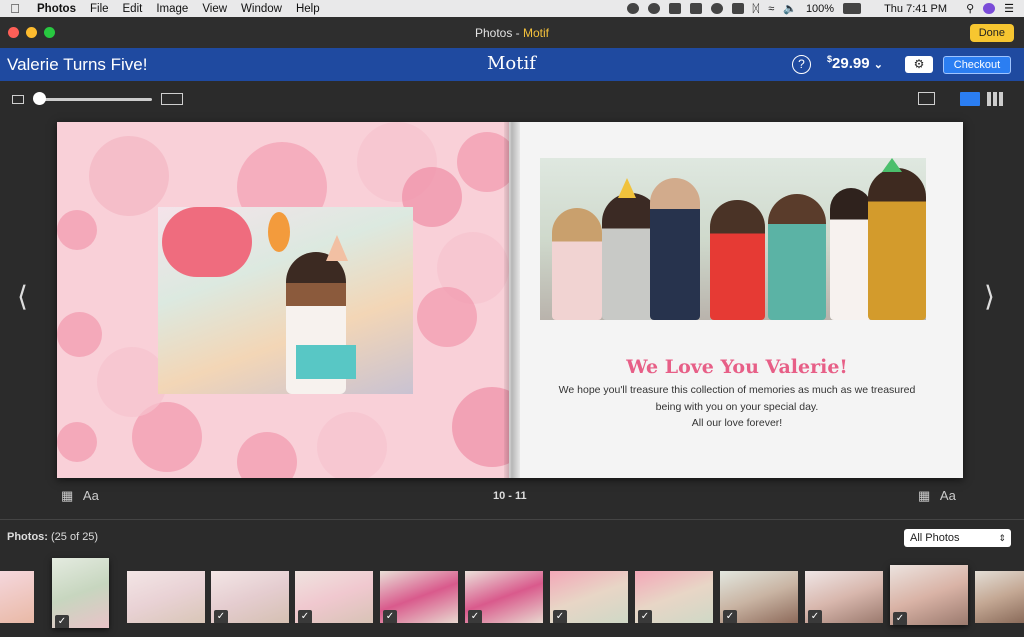  Describe the element at coordinates (512, 519) in the screenshot. I see `strip-divider` at that location.